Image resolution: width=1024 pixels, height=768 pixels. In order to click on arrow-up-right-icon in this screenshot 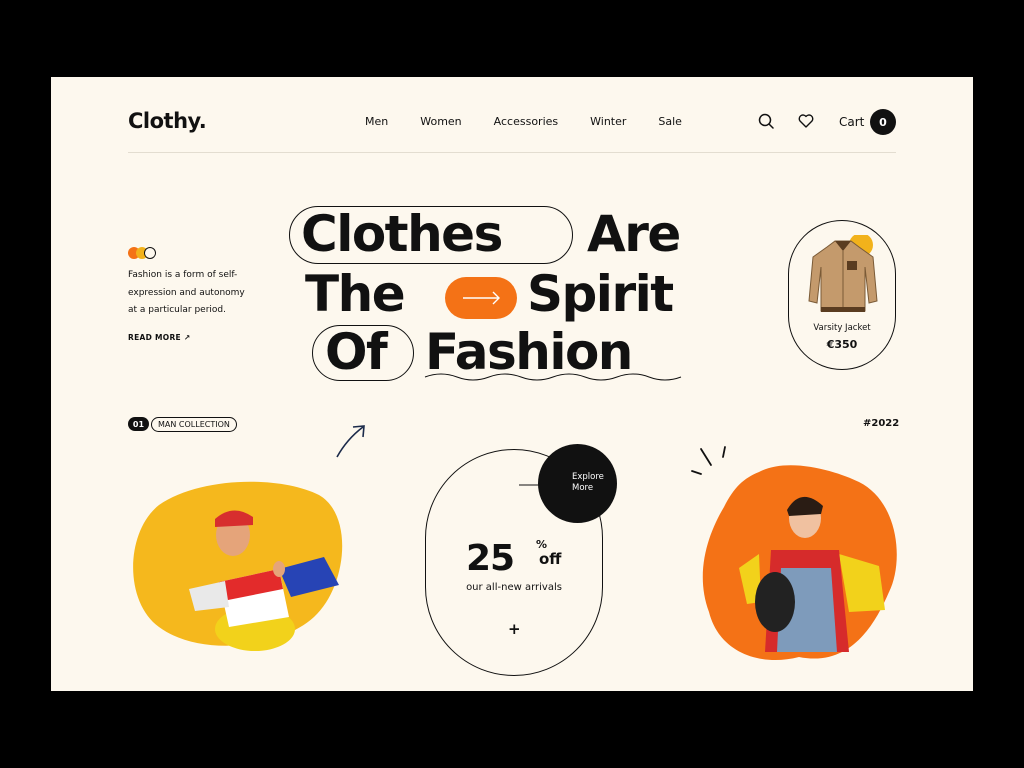, I will do `click(350, 441)`.